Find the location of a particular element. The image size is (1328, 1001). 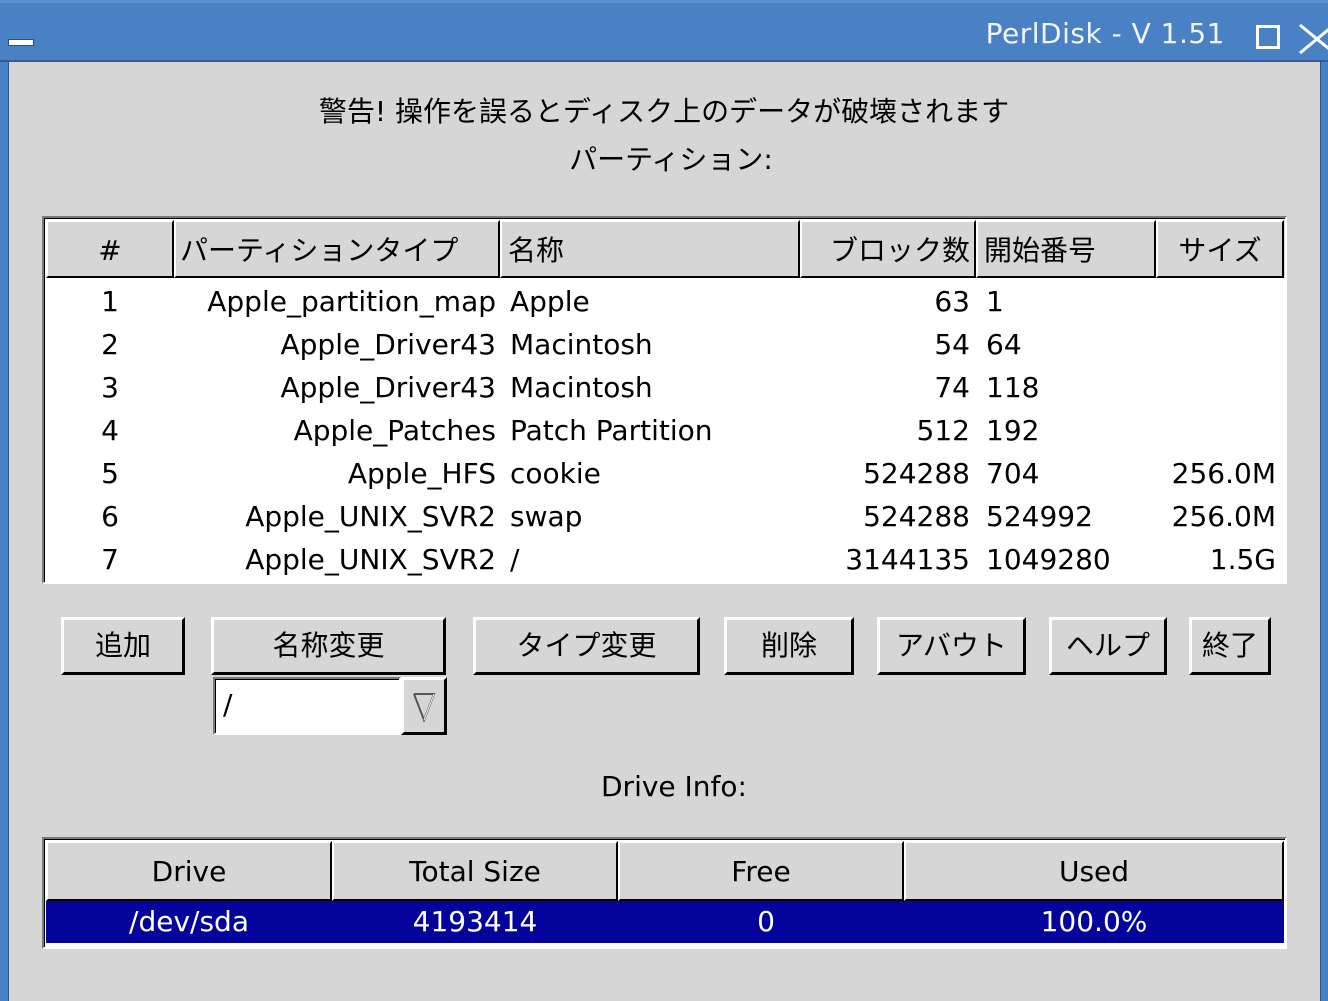

cell-start: 1 is located at coordinates (995, 301).